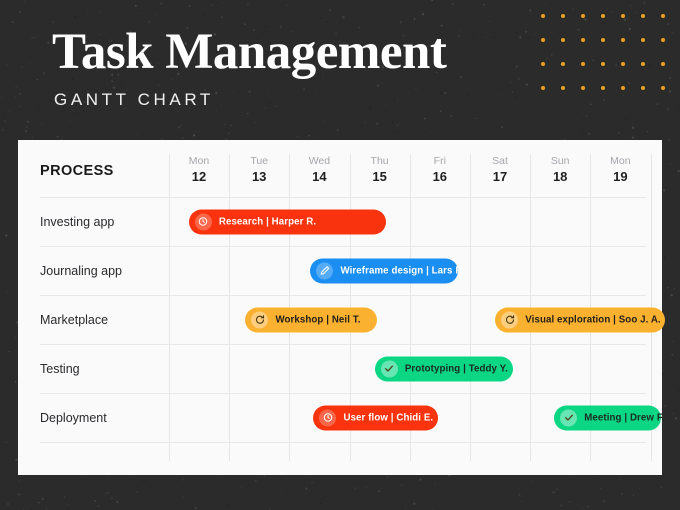 The width and height of the screenshot is (680, 510). Describe the element at coordinates (259, 161) in the screenshot. I see `day-name-label: Tue` at that location.